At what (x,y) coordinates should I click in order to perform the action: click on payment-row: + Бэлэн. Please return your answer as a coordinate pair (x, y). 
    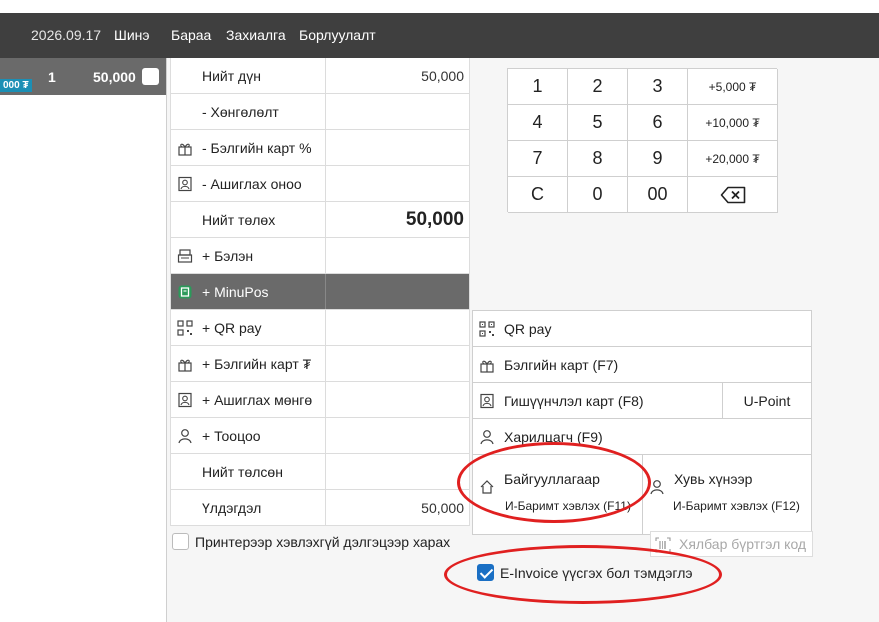
    Looking at the image, I should click on (320, 256).